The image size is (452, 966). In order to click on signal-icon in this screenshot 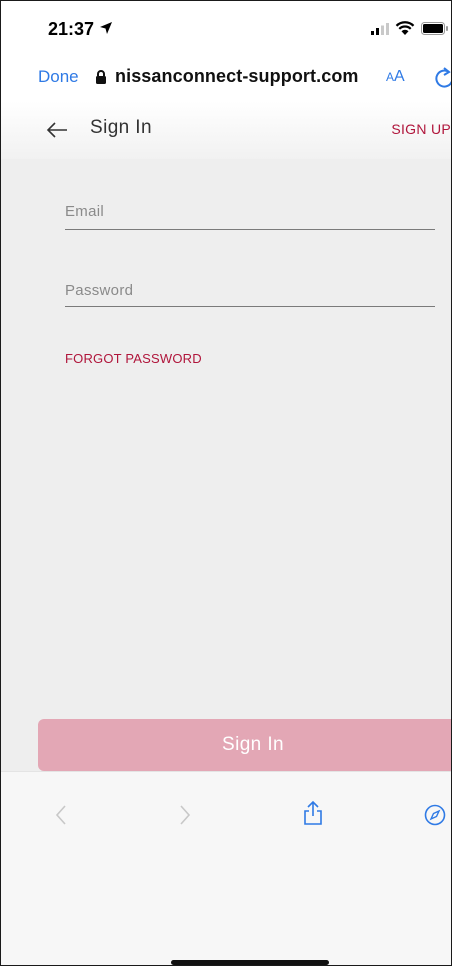, I will do `click(380, 29)`.